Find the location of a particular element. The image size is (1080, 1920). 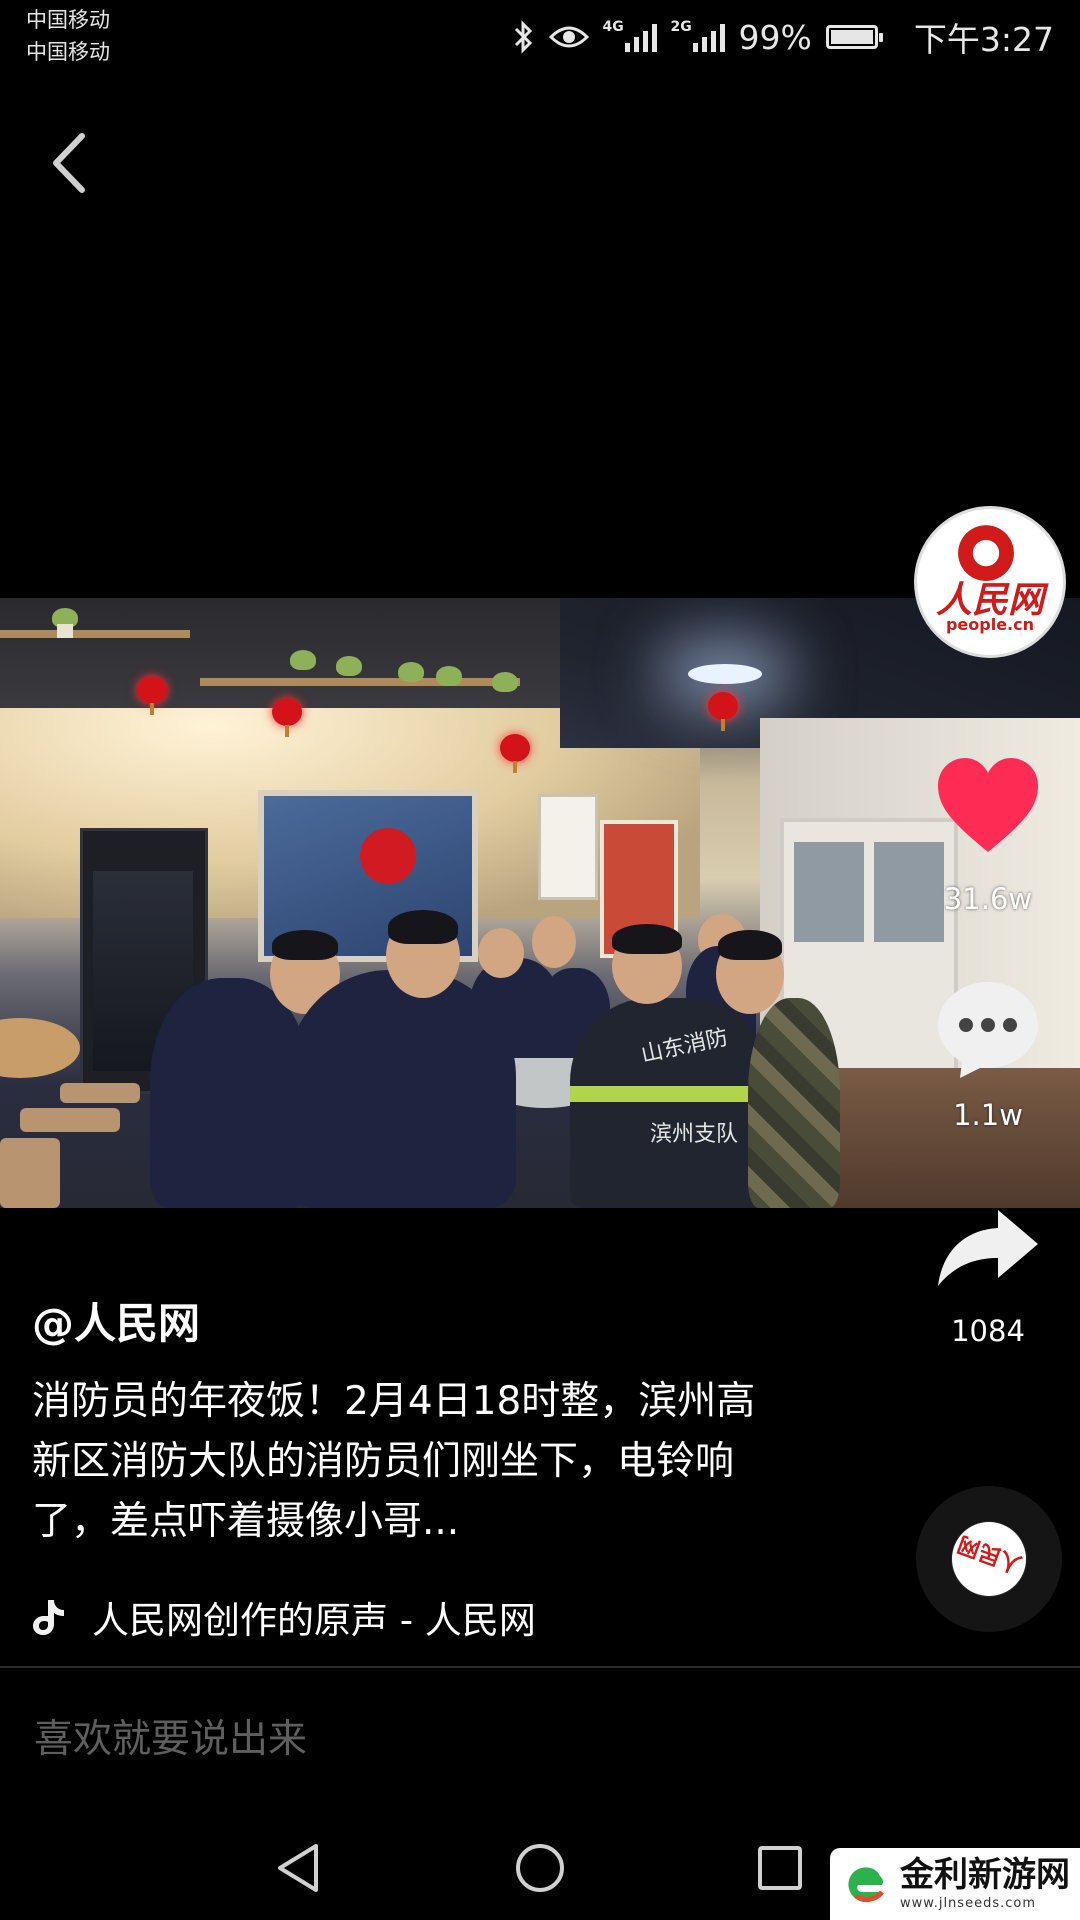

carrier-label-1: 中国移动 is located at coordinates (68, 20).